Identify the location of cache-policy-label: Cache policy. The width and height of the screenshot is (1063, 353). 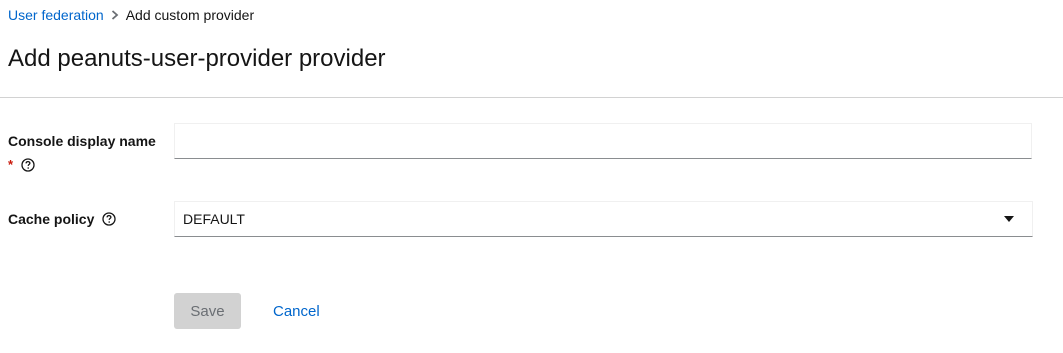
(62, 219).